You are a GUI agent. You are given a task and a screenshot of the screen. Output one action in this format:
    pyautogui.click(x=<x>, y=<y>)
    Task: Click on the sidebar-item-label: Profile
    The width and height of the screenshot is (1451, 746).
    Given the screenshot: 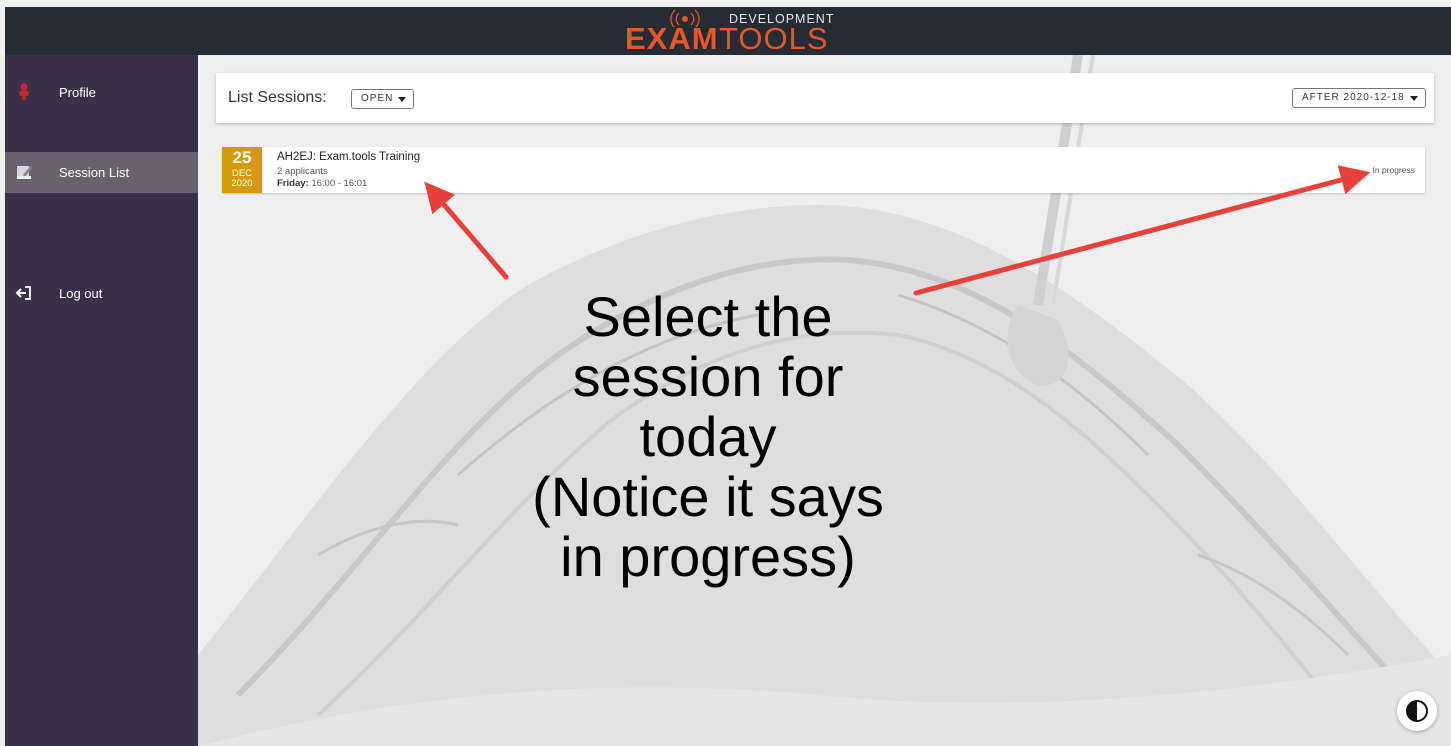 What is the action you would take?
    pyautogui.click(x=77, y=92)
    